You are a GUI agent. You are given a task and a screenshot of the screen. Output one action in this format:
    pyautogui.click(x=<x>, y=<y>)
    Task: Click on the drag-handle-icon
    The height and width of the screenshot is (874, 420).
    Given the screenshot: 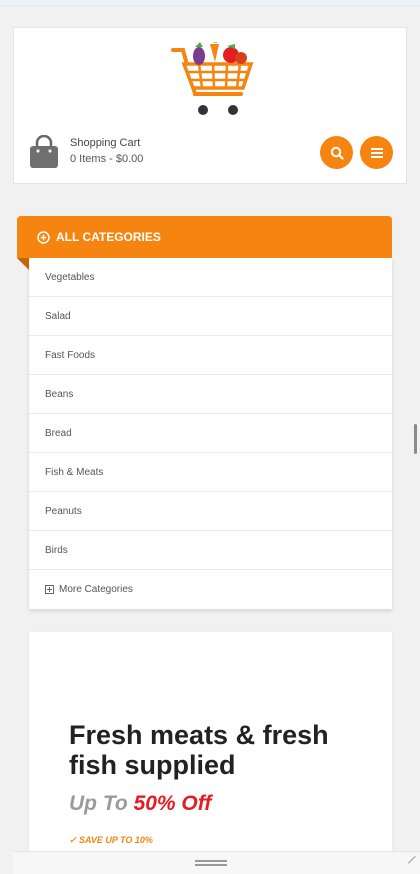 What is the action you would take?
    pyautogui.click(x=211, y=863)
    